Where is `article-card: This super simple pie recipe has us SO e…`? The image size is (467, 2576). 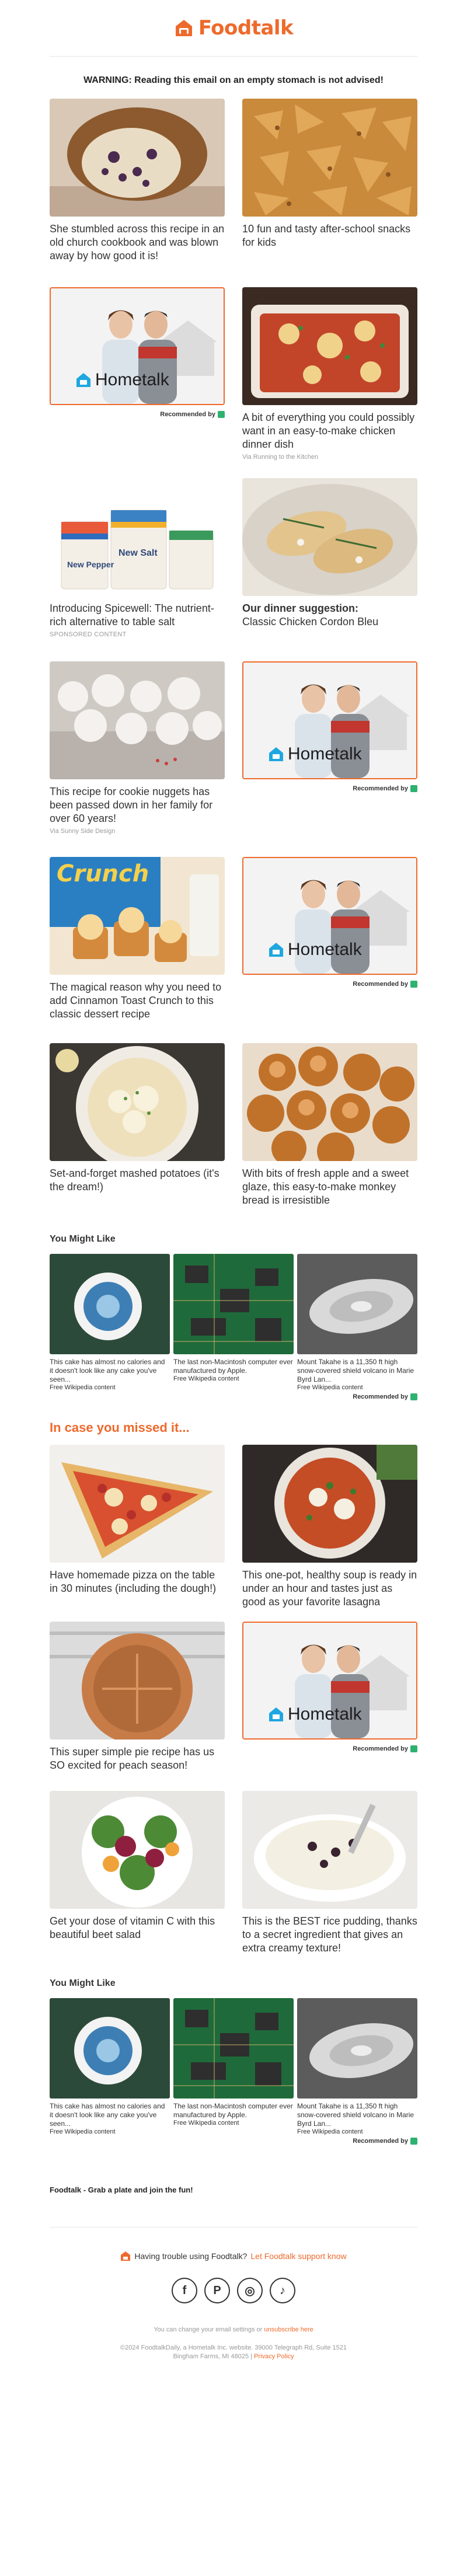 article-card: This super simple pie recipe has us SO e… is located at coordinates (137, 1697).